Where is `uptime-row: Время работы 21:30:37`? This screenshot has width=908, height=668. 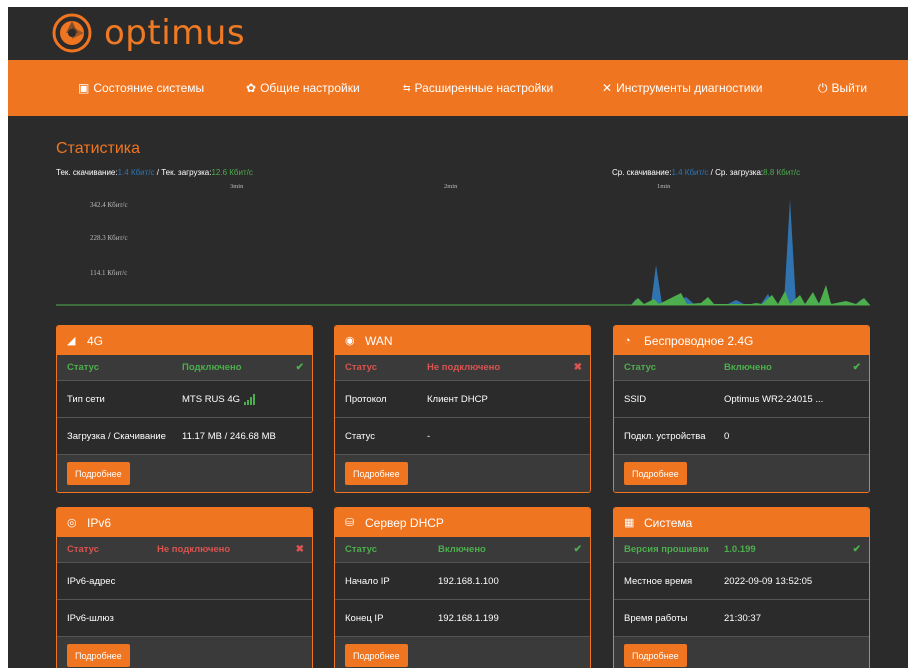 uptime-row: Время работы 21:30:37 is located at coordinates (741, 618).